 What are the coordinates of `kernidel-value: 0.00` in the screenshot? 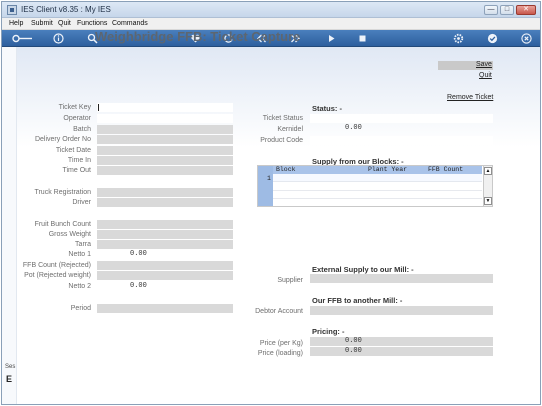 It's located at (353, 128).